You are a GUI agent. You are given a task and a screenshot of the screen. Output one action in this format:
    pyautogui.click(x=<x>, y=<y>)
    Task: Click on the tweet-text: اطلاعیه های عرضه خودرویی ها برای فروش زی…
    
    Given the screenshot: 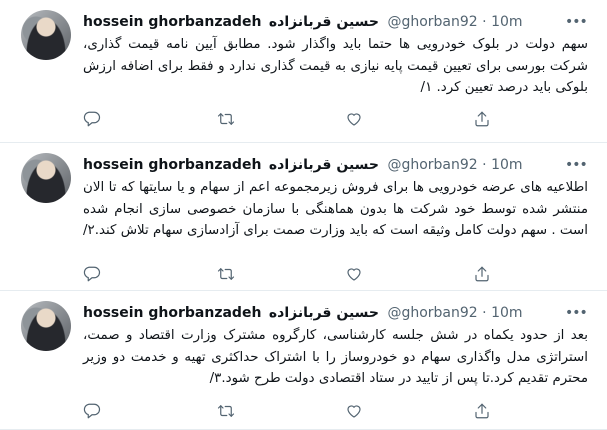 What is the action you would take?
    pyautogui.click(x=335, y=209)
    